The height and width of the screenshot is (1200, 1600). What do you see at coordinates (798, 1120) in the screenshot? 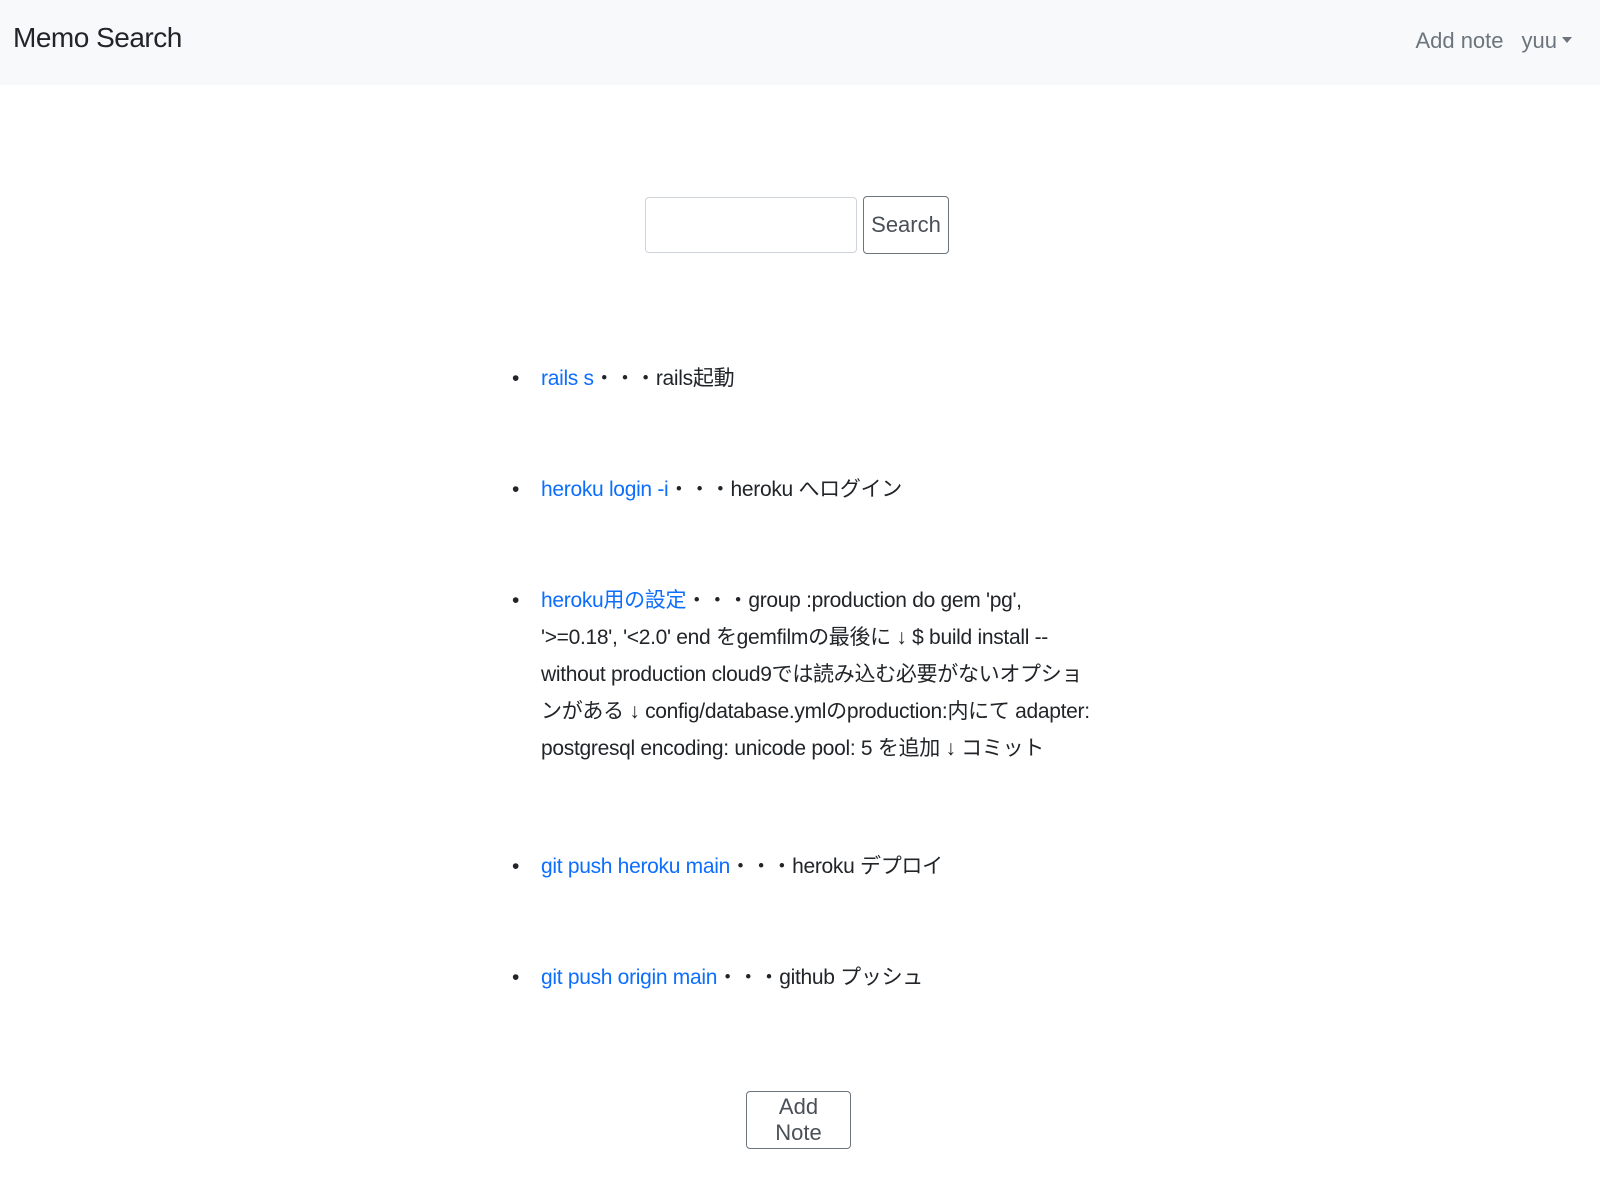
I see `add-note-button: Add Note` at bounding box center [798, 1120].